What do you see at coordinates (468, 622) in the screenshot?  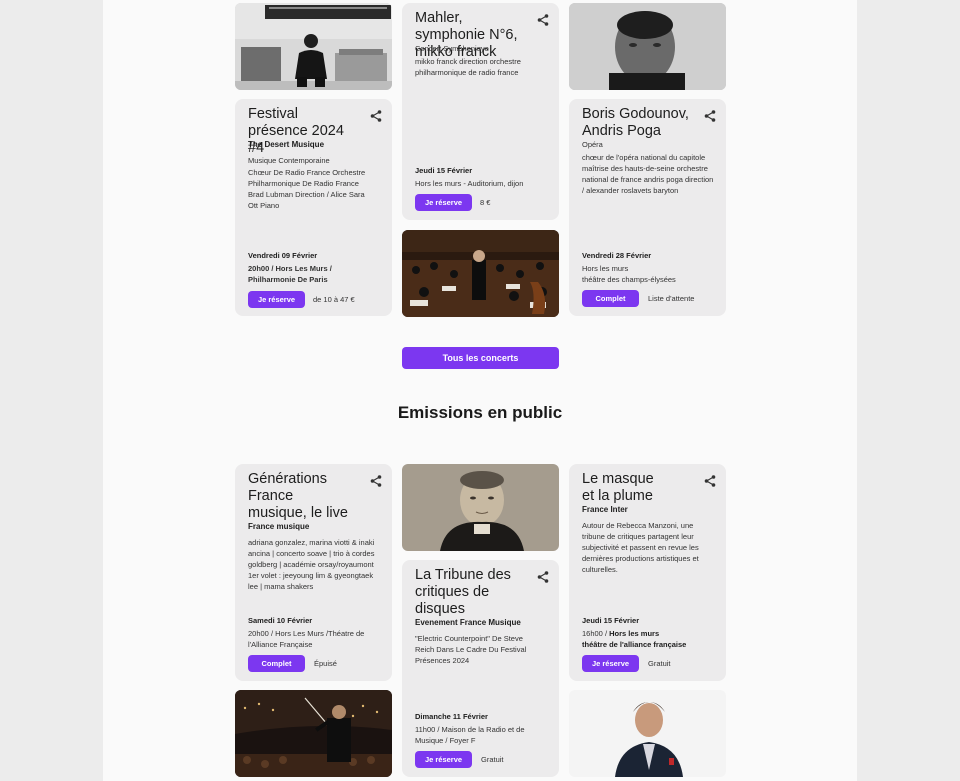 I see `tribune-subtitle: Evenement France Musique` at bounding box center [468, 622].